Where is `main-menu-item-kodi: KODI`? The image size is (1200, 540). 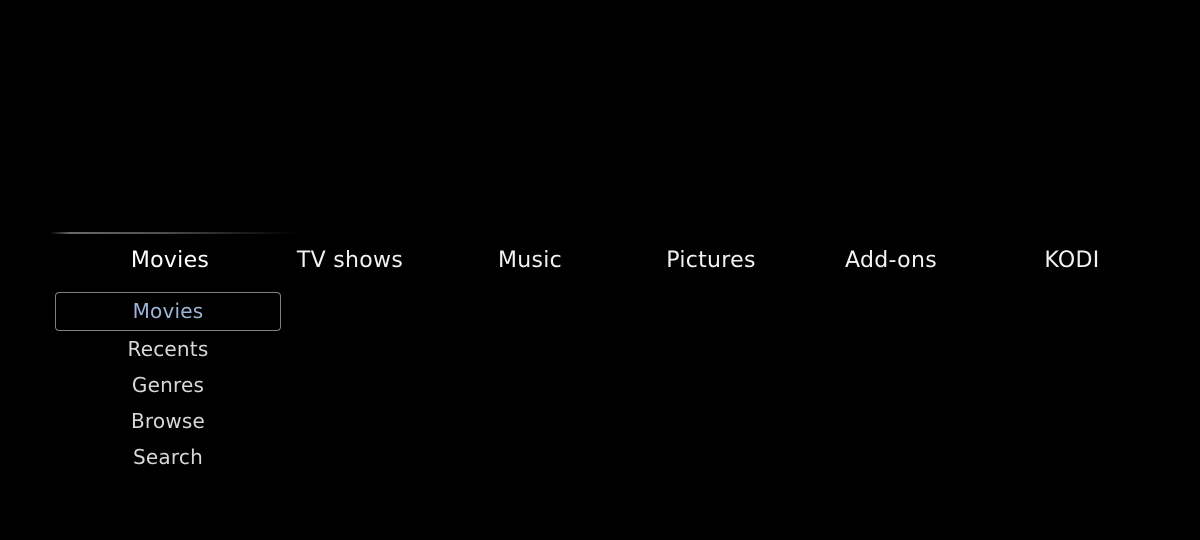 main-menu-item-kodi: KODI is located at coordinates (1072, 261).